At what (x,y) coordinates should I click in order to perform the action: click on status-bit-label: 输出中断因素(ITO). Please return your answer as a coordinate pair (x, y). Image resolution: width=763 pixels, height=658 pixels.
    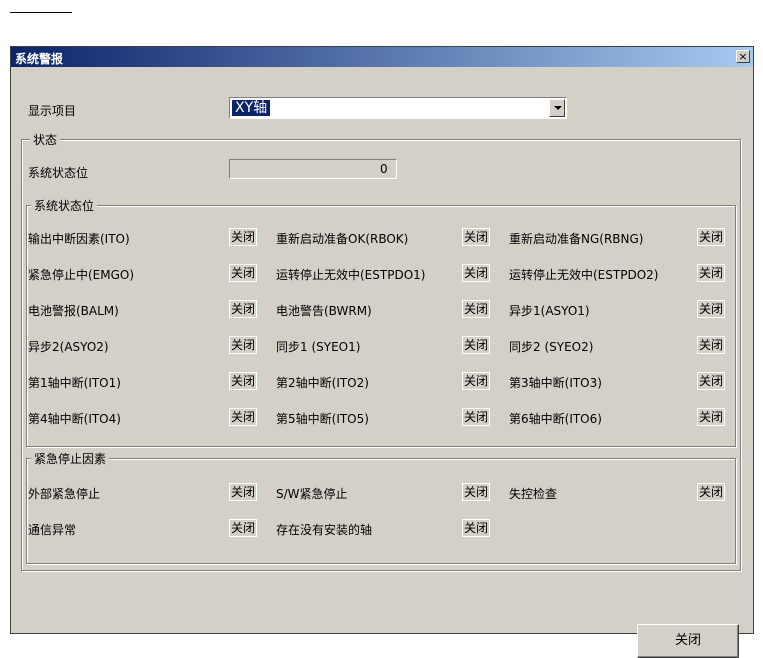
    Looking at the image, I should click on (79, 239).